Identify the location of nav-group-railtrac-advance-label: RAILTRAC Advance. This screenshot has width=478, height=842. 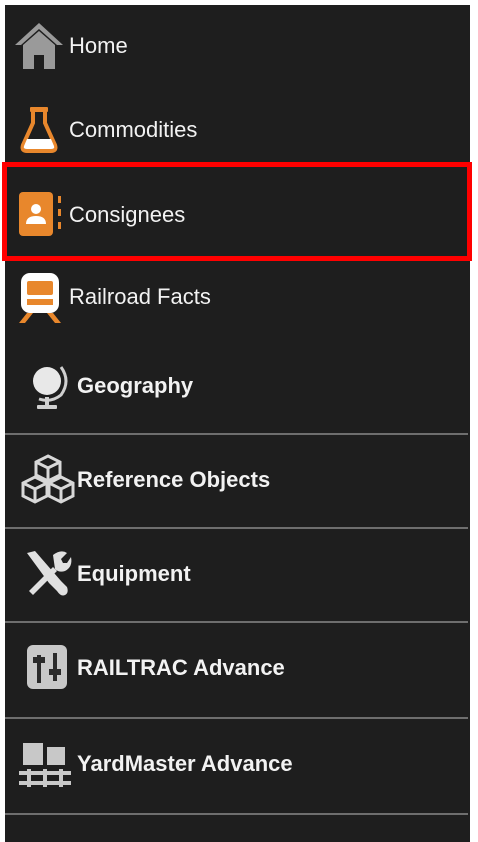
(181, 667).